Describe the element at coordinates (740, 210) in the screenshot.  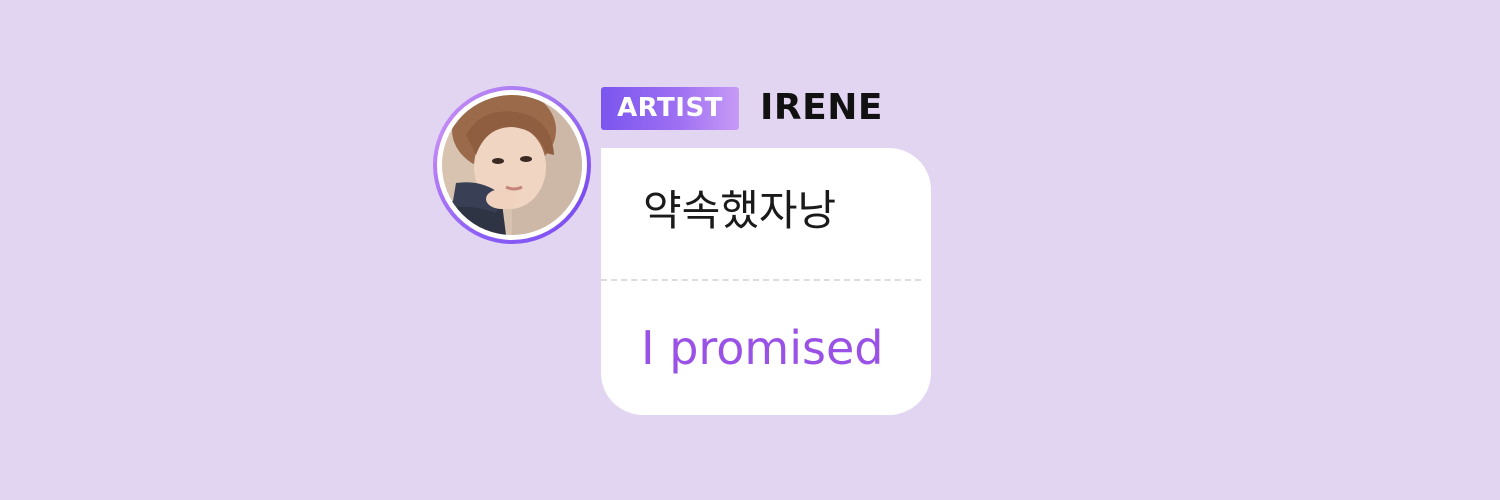
I see `message-original-text: 약속했자낭` at that location.